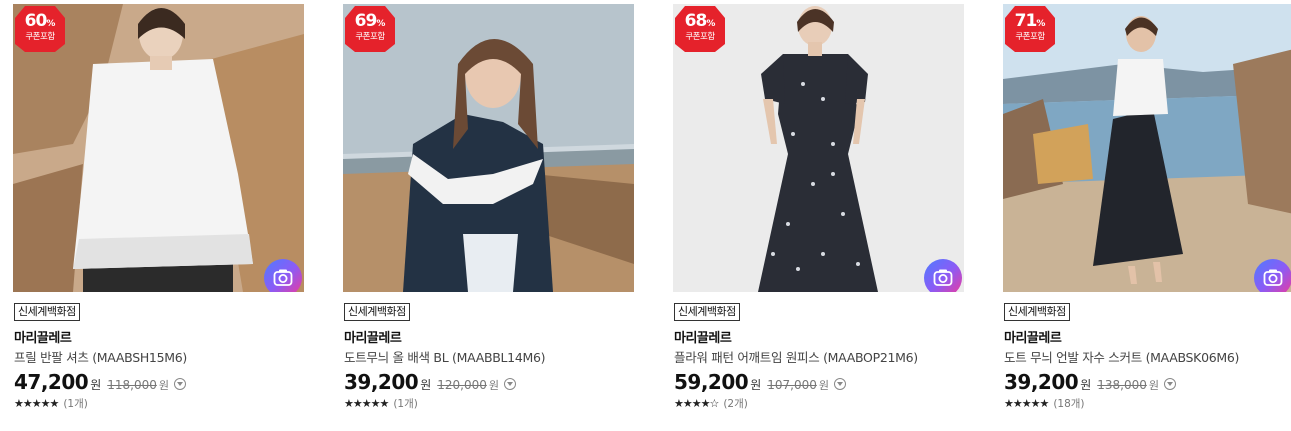 The height and width of the screenshot is (431, 1291). Describe the element at coordinates (462, 385) in the screenshot. I see `original-price: 120,000` at that location.